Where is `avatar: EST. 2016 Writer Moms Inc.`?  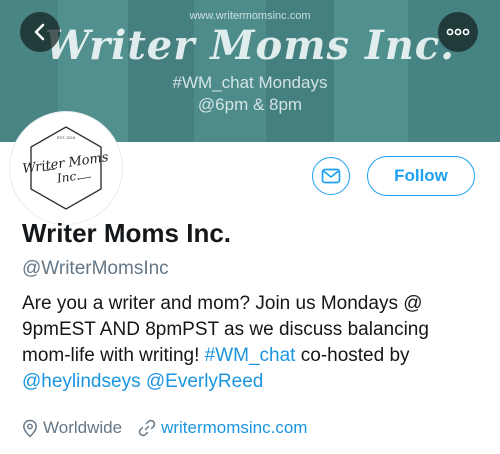
avatar: EST. 2016 Writer Moms Inc. is located at coordinates (66, 168).